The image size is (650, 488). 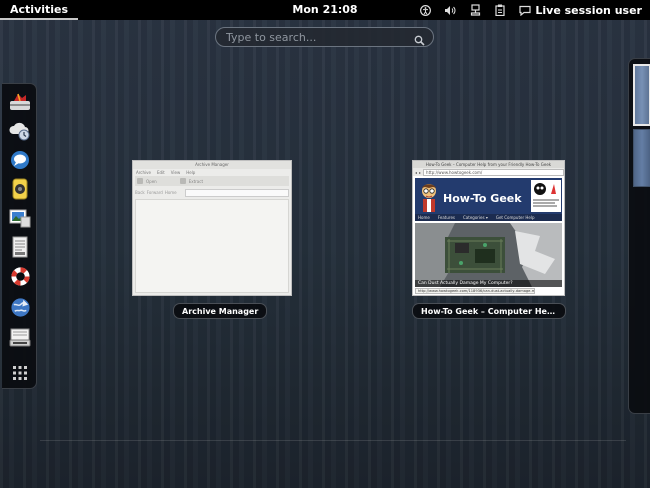 What do you see at coordinates (160, 172) in the screenshot?
I see `menu-item: Edit` at bounding box center [160, 172].